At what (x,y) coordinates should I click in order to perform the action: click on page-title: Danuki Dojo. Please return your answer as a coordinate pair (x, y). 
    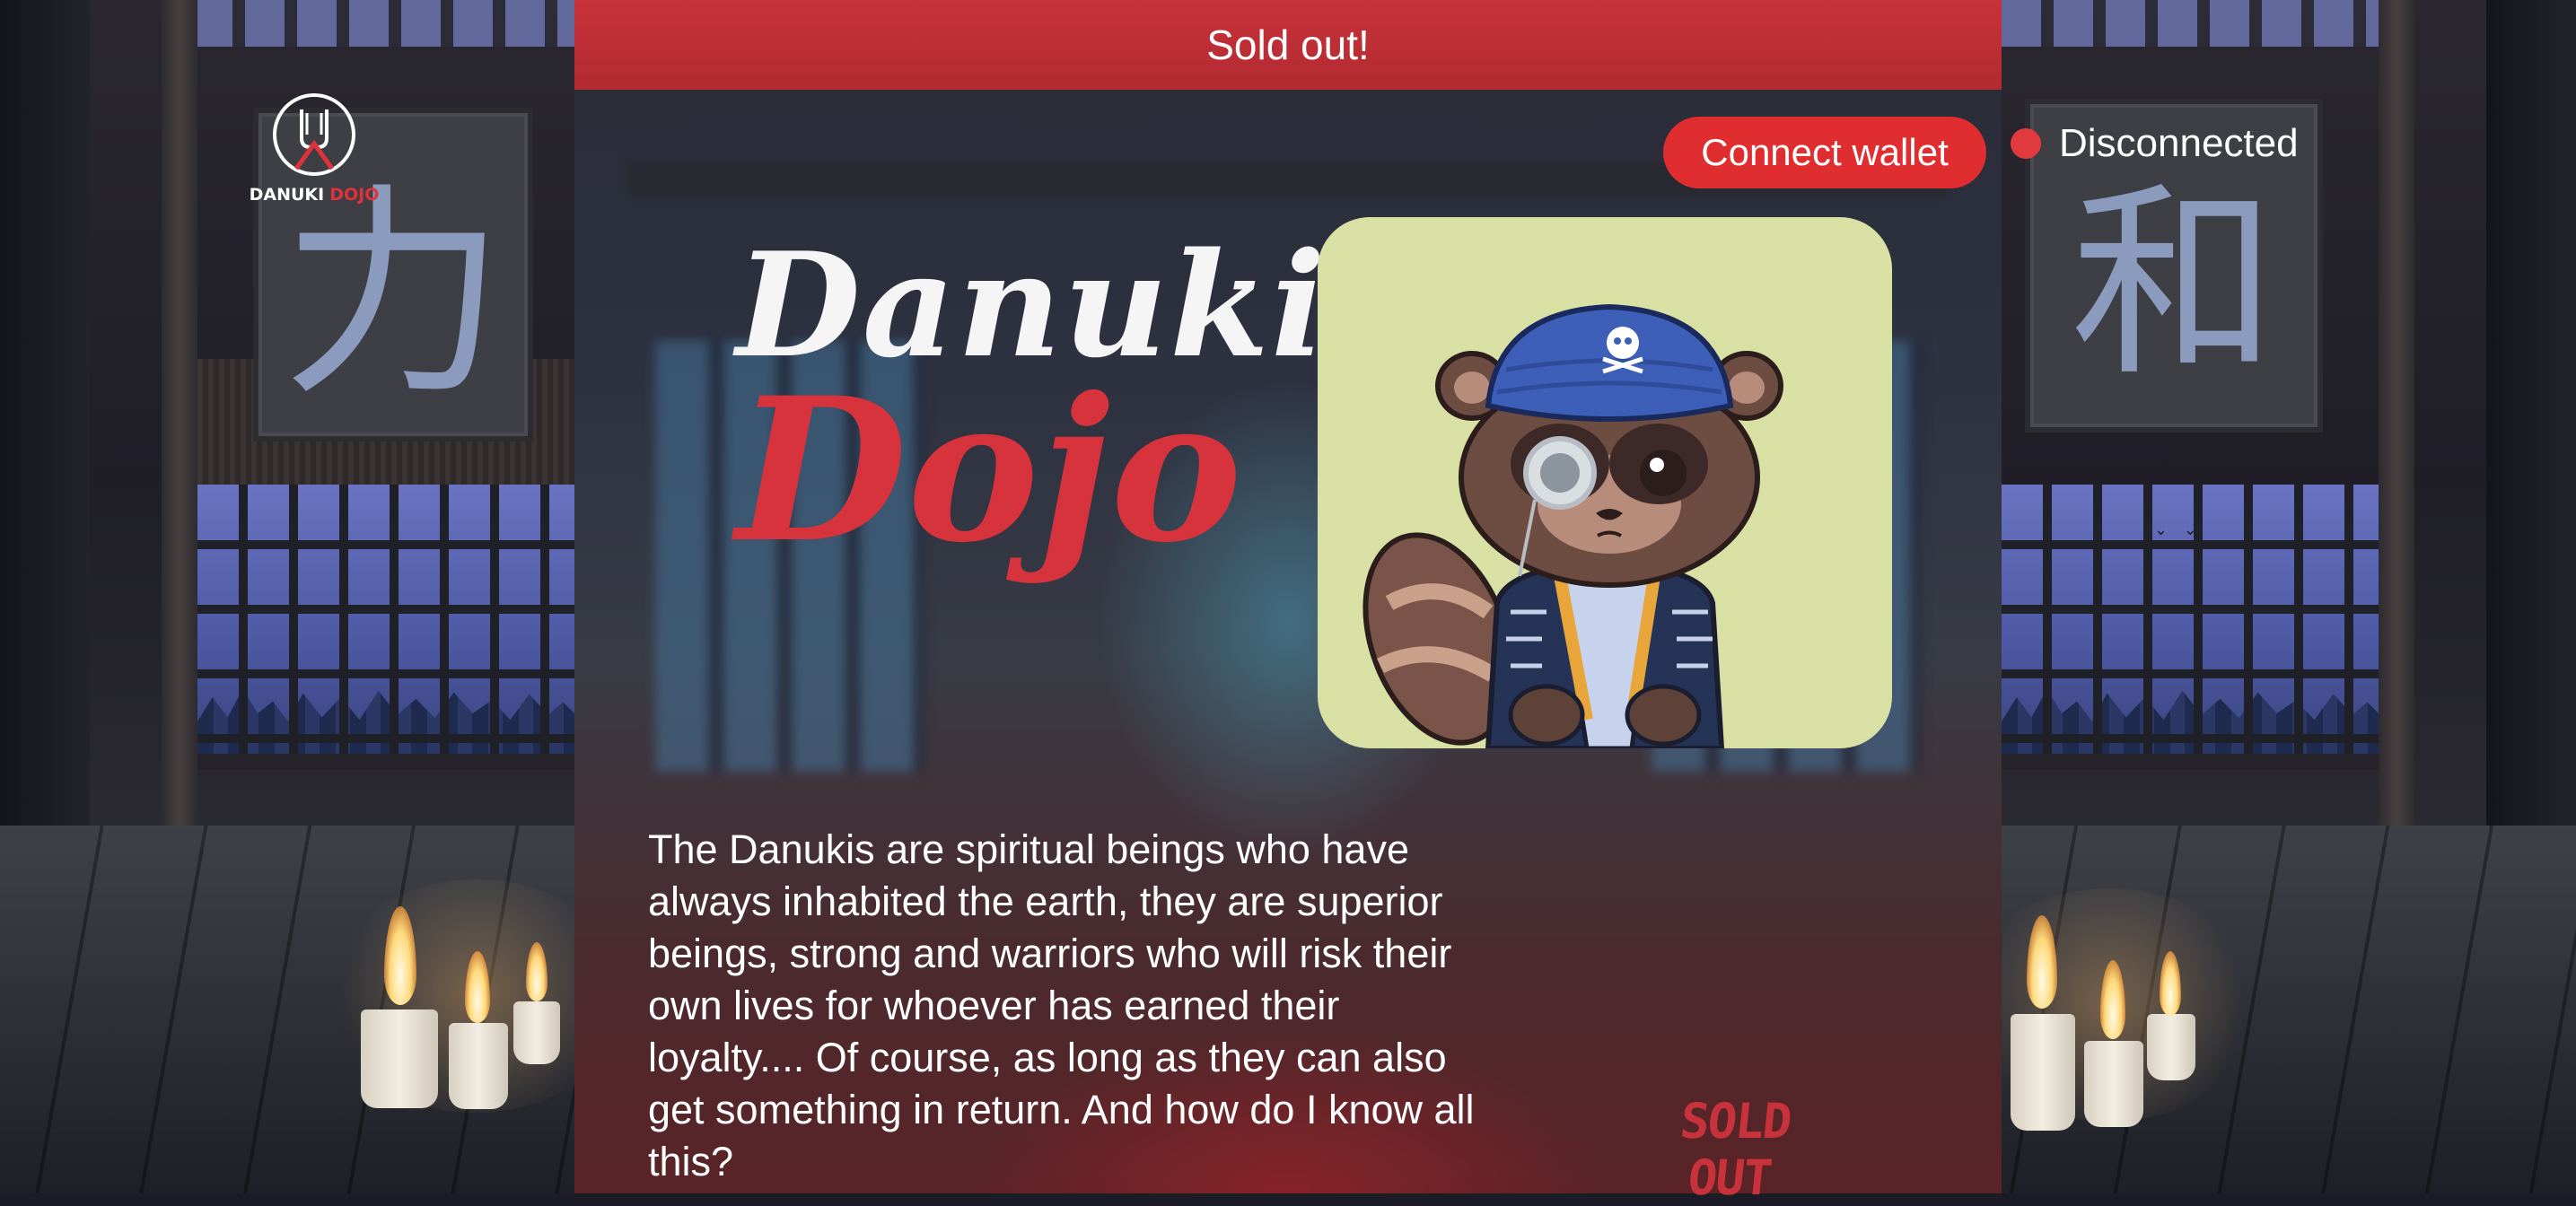
    Looking at the image, I should click on (1031, 410).